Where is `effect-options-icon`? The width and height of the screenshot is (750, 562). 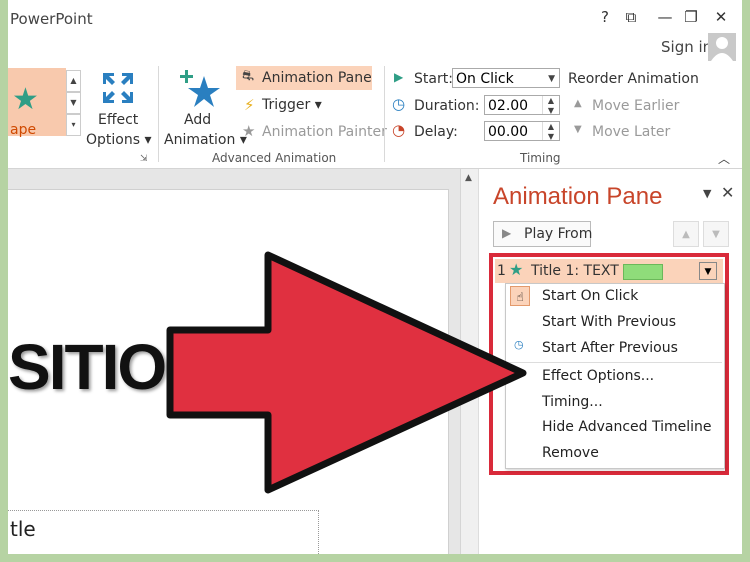
effect-options-icon is located at coordinates (118, 88).